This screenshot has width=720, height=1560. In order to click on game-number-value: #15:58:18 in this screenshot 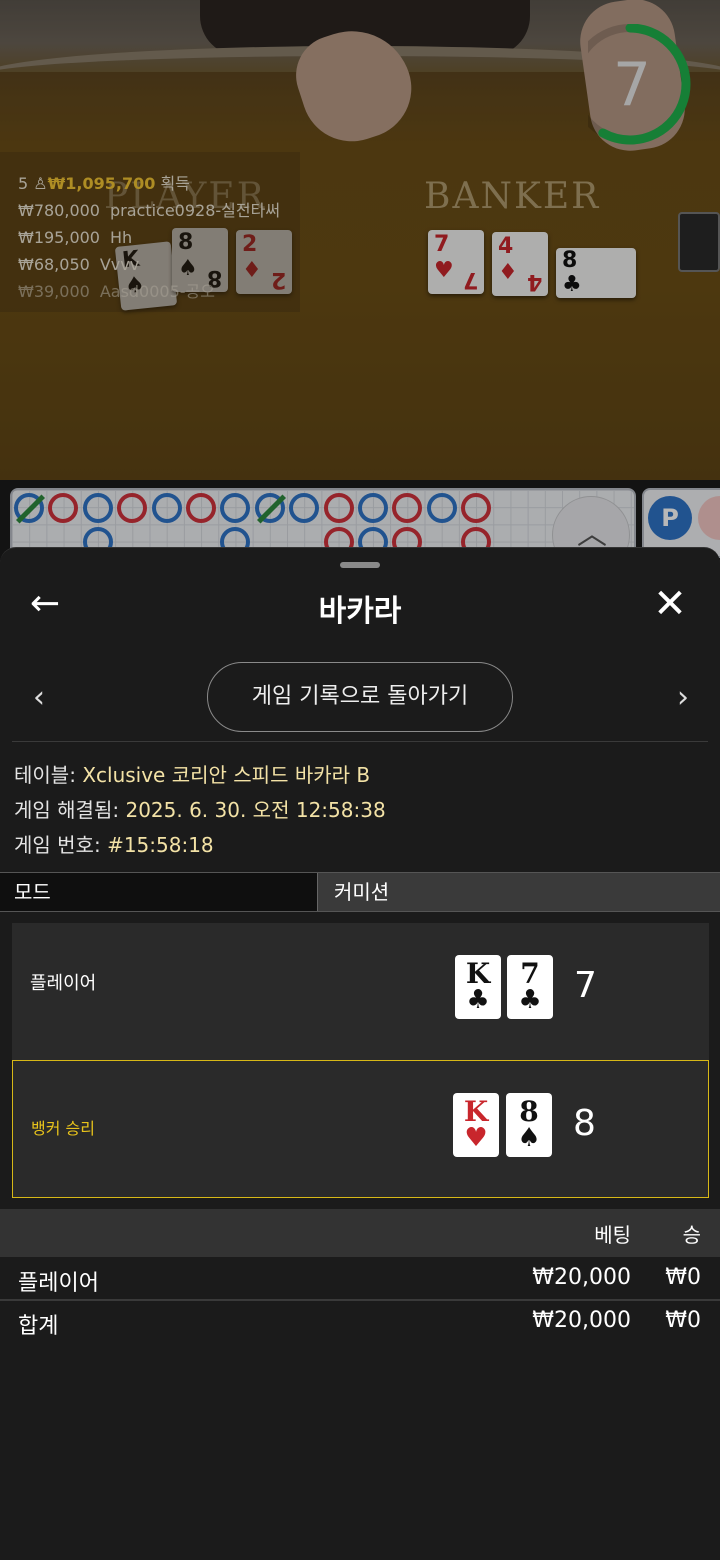, I will do `click(160, 845)`.